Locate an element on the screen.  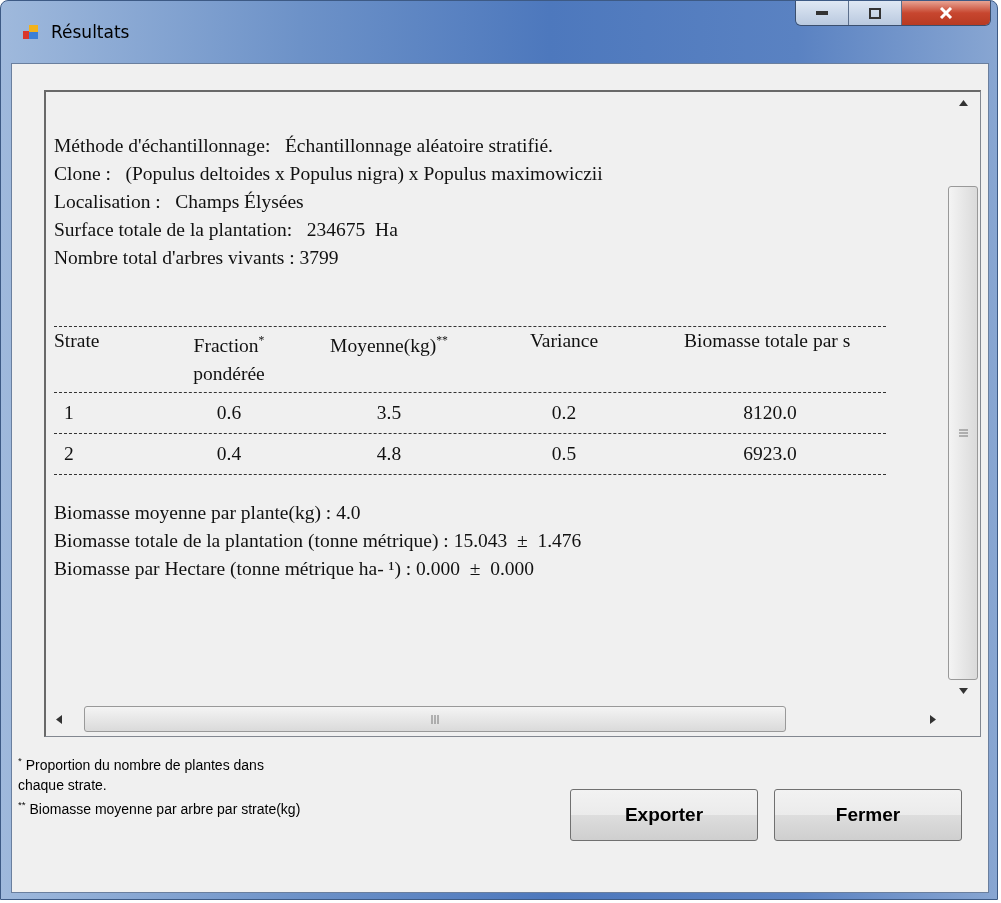
dialog-button: Fermer is located at coordinates (868, 815).